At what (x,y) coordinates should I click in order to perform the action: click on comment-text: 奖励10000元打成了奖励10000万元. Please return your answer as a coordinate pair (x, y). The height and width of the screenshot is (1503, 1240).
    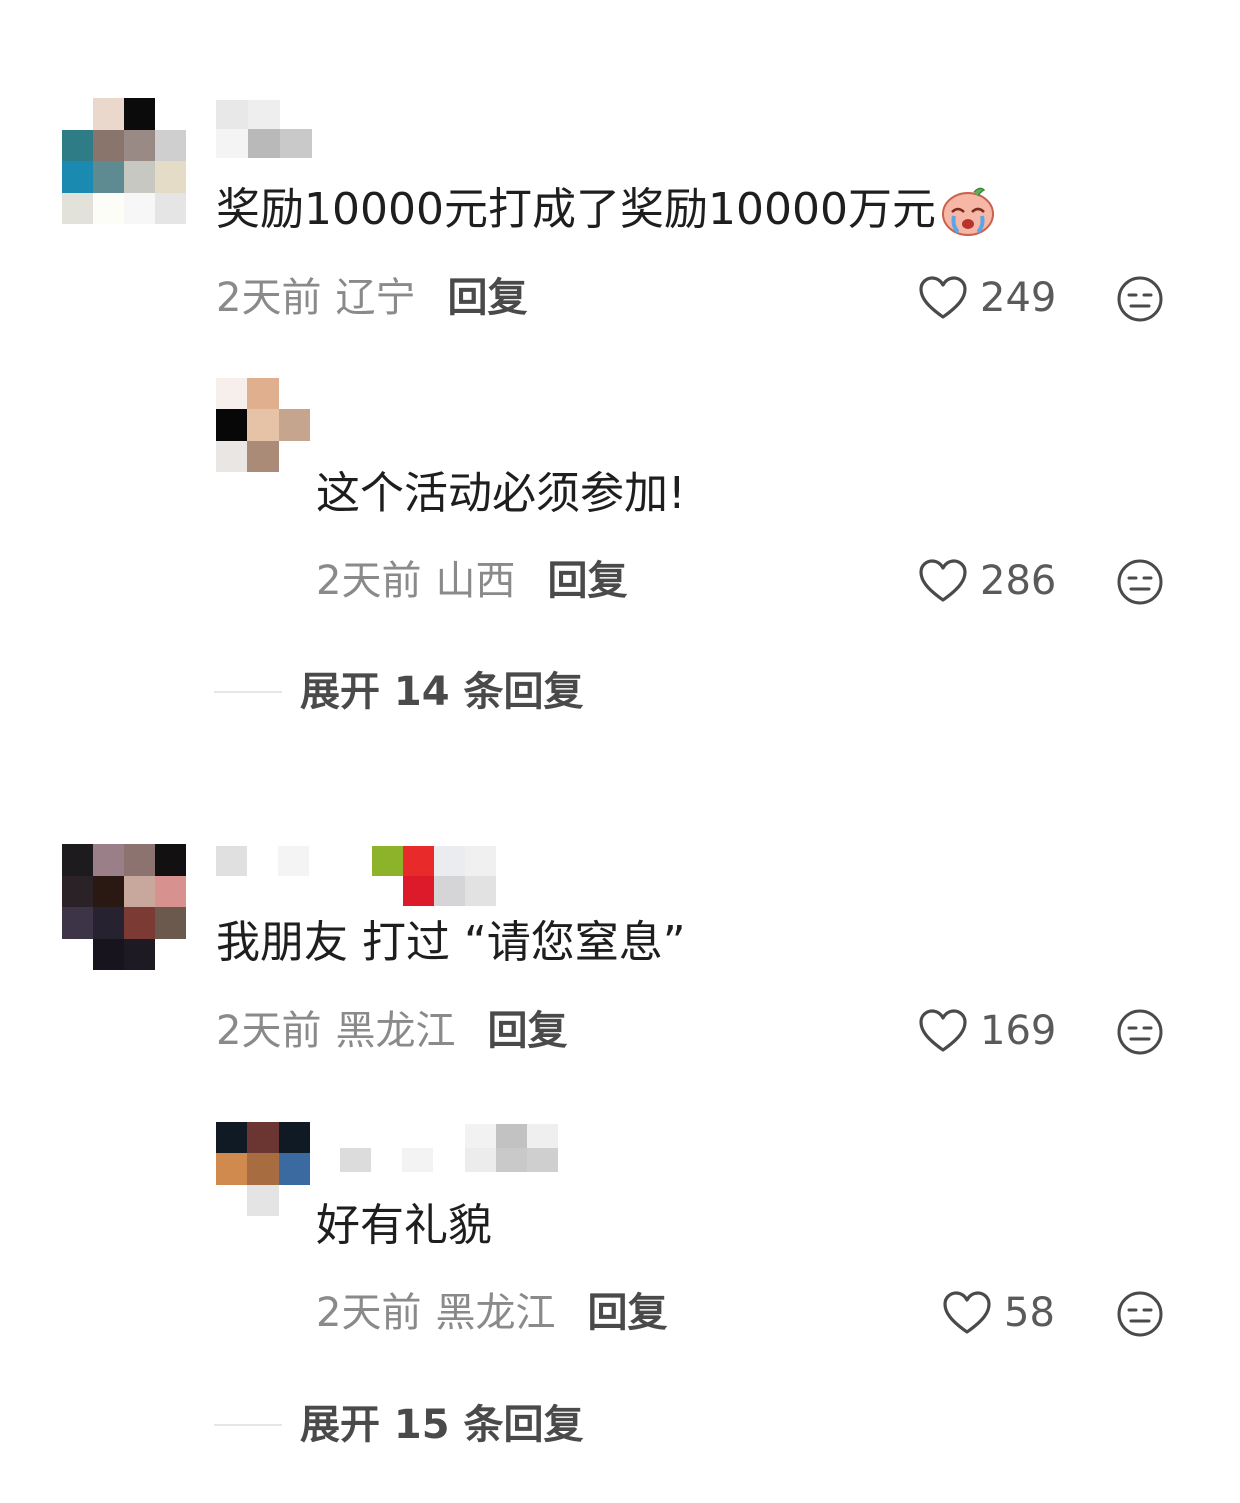
    Looking at the image, I should click on (576, 209).